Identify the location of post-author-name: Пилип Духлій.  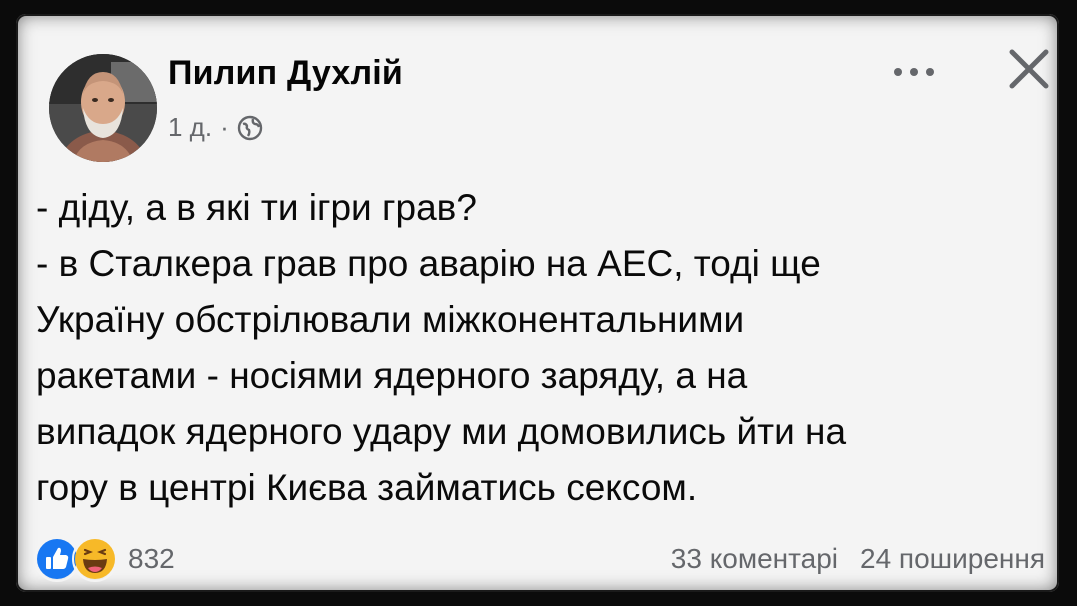
(285, 73).